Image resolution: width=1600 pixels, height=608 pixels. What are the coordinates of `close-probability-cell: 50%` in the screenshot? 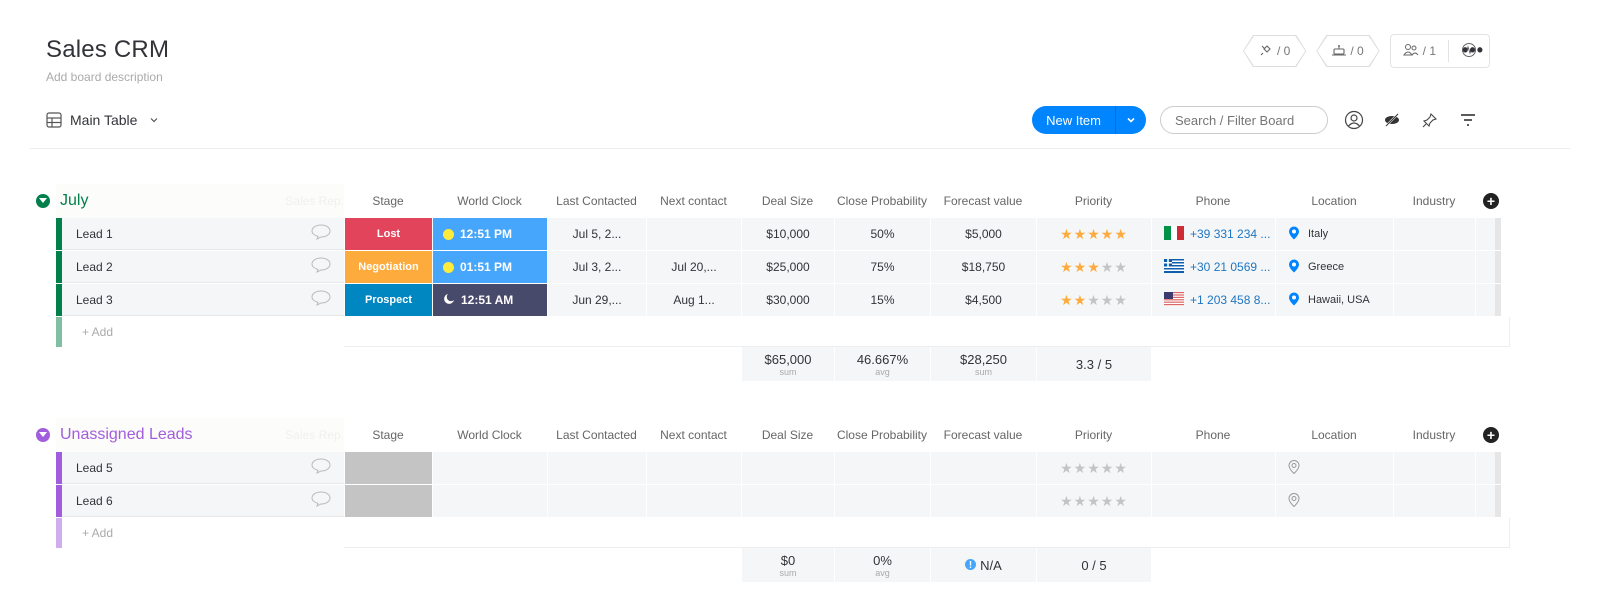 It's located at (882, 234).